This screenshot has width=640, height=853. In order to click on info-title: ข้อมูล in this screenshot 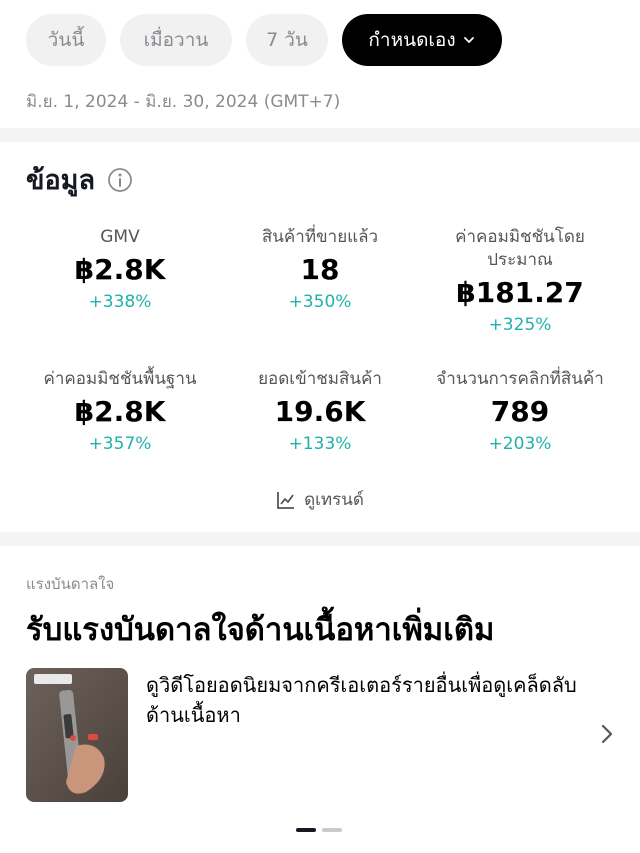, I will do `click(61, 180)`.